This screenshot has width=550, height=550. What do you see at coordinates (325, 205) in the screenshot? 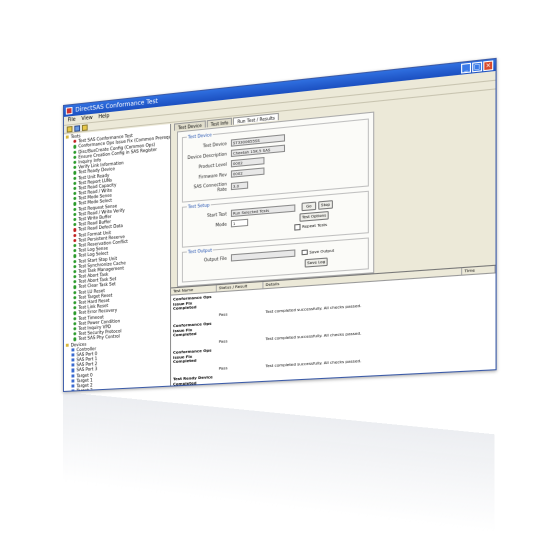
I see `stop-button: Stop` at bounding box center [325, 205].